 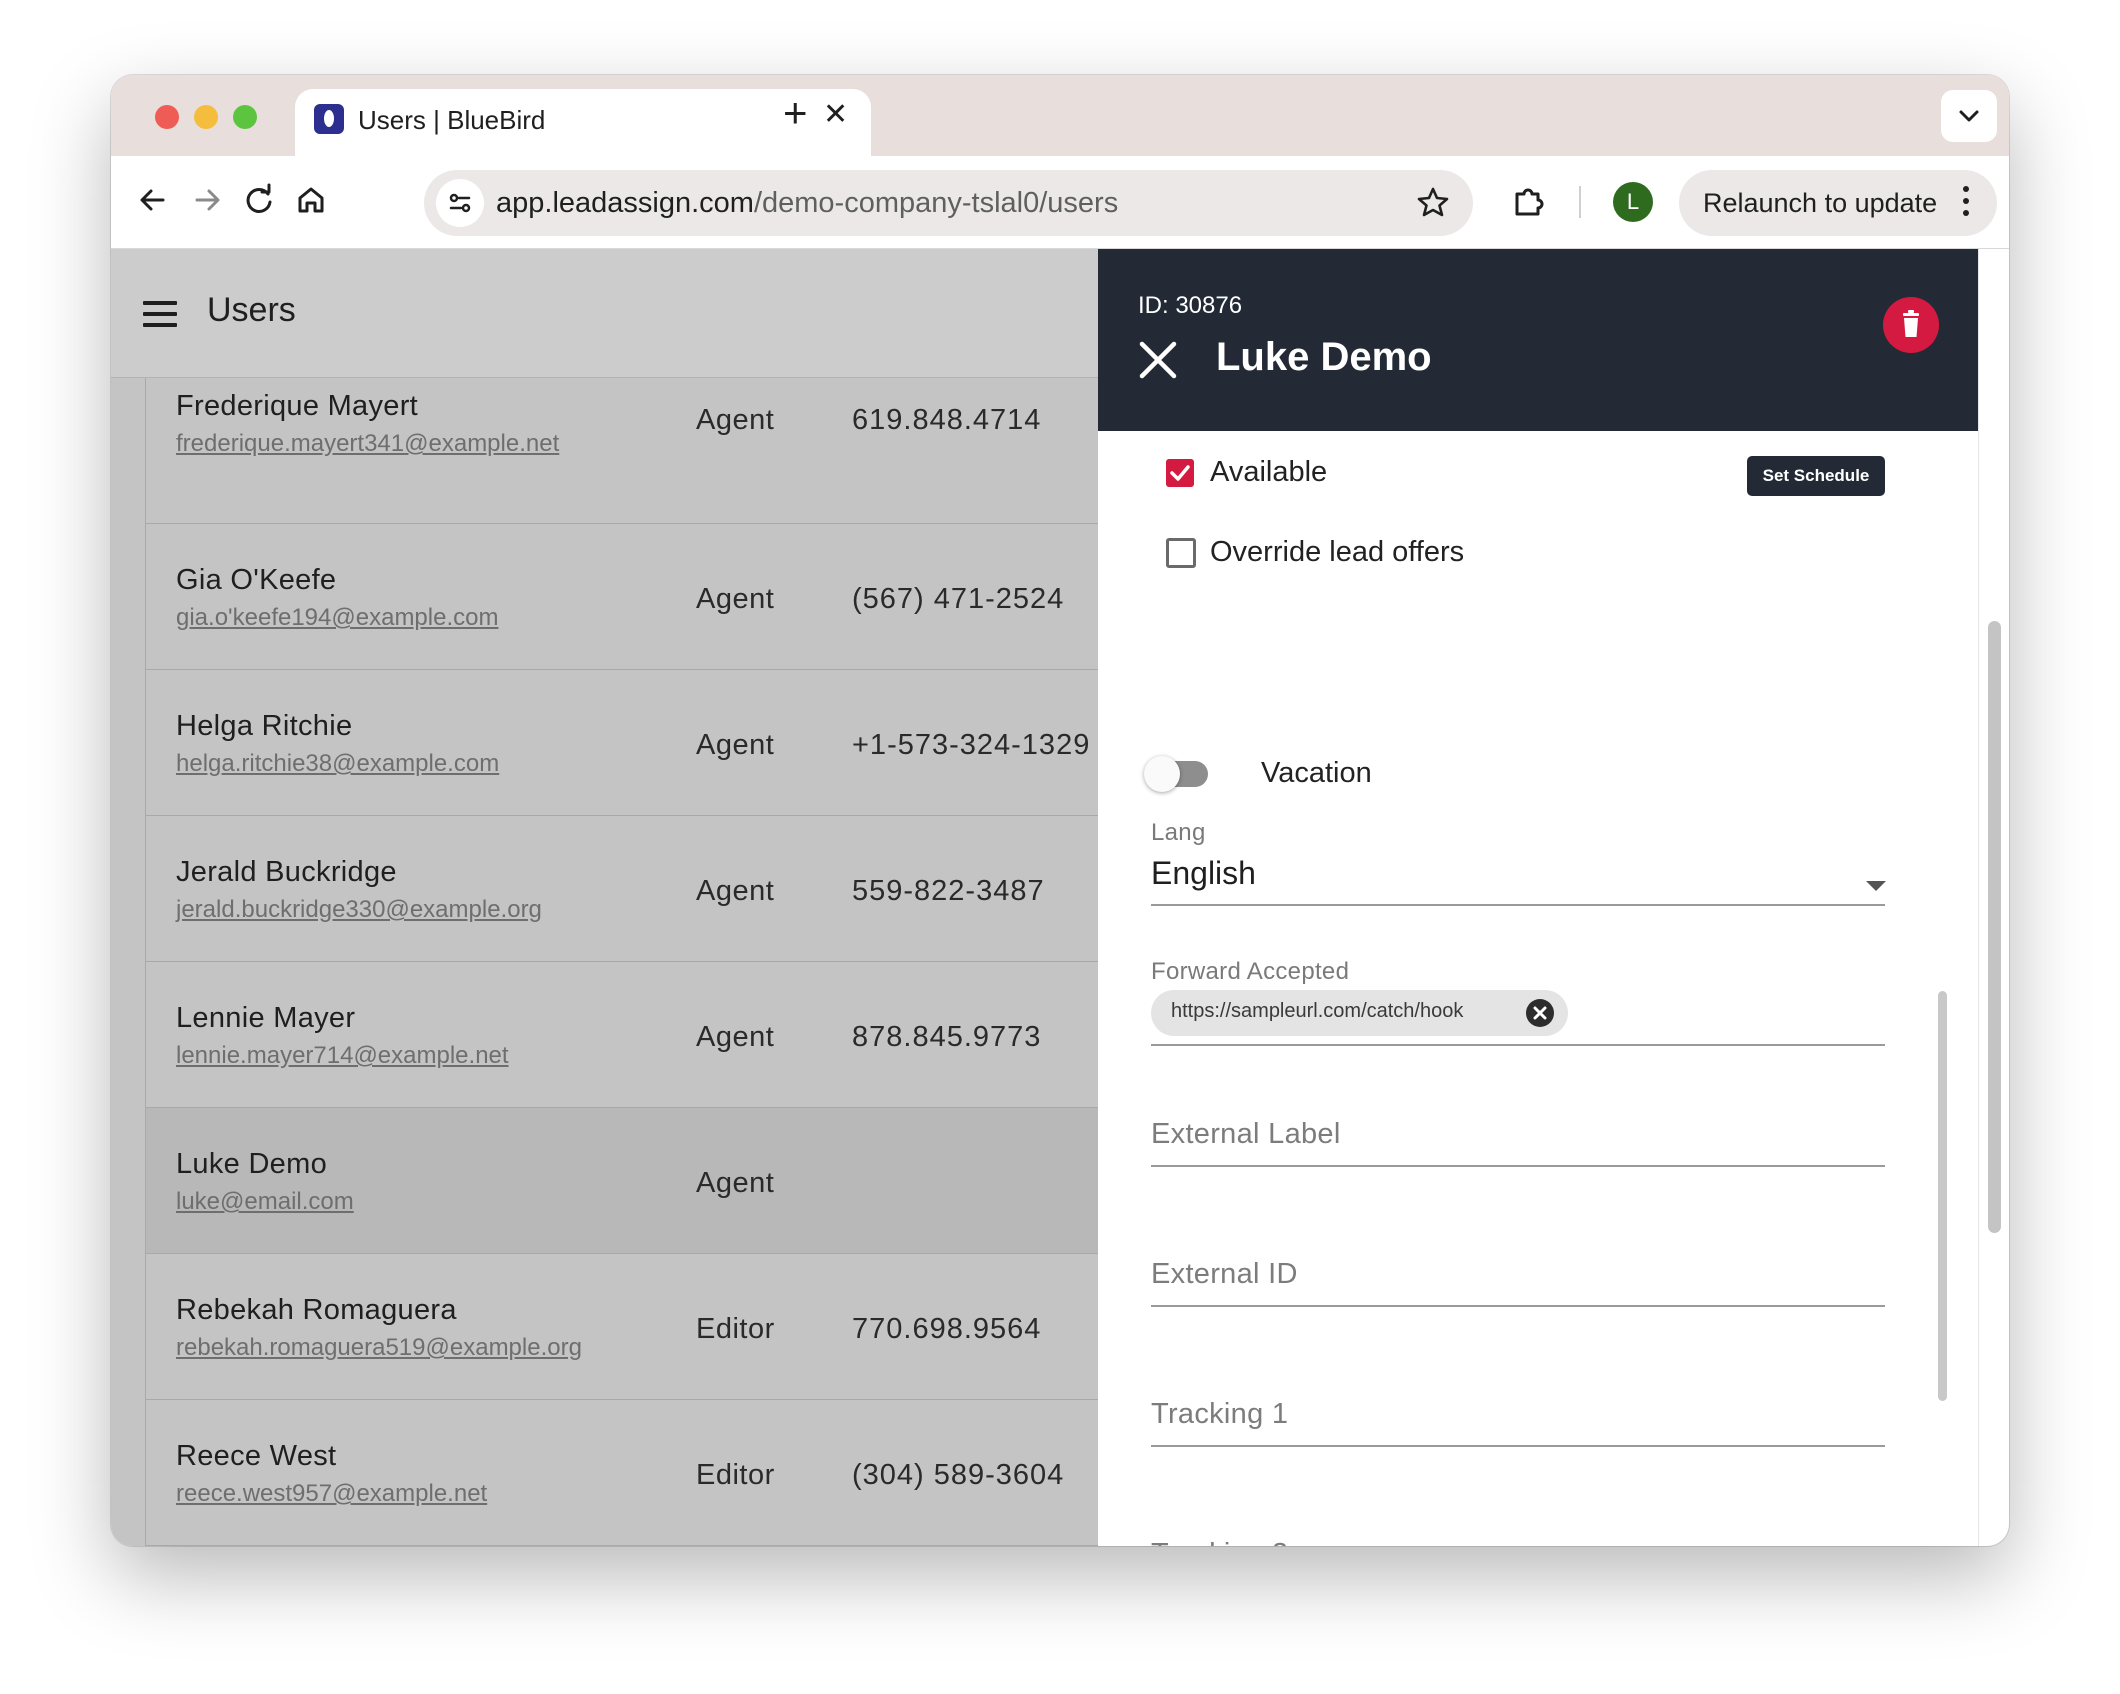 What do you see at coordinates (359, 910) in the screenshot?
I see `user-email-link: jerald.buckridge330@example.org` at bounding box center [359, 910].